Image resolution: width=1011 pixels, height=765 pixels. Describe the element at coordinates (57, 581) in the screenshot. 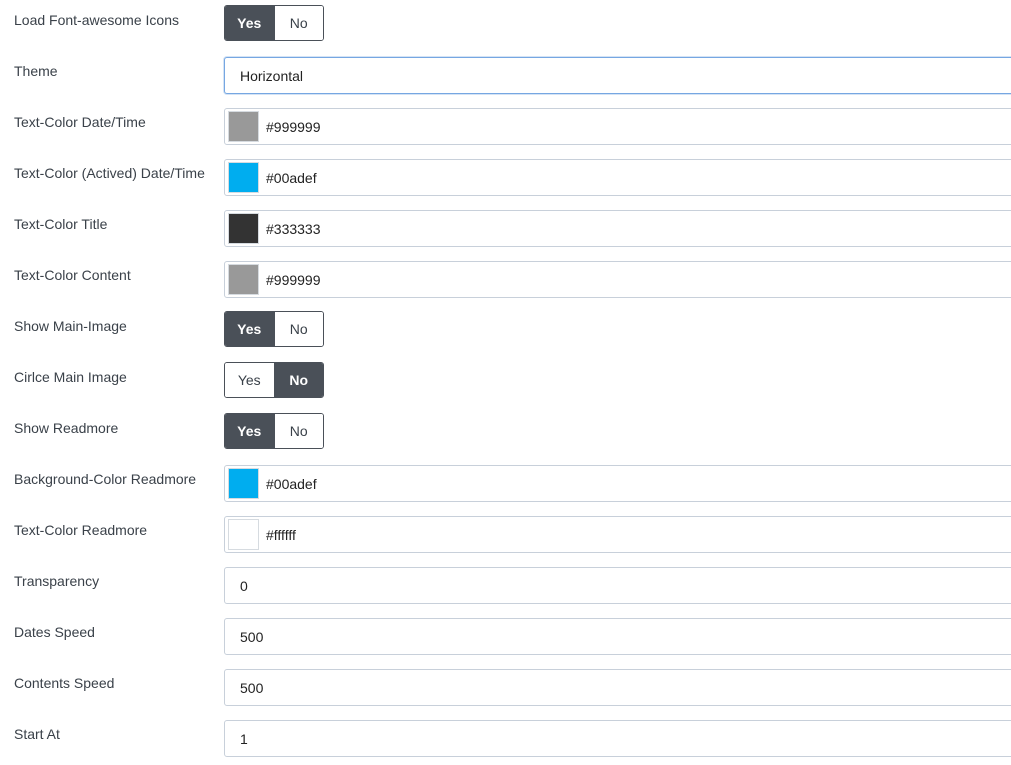

I see `transparency-label: Transparency` at that location.